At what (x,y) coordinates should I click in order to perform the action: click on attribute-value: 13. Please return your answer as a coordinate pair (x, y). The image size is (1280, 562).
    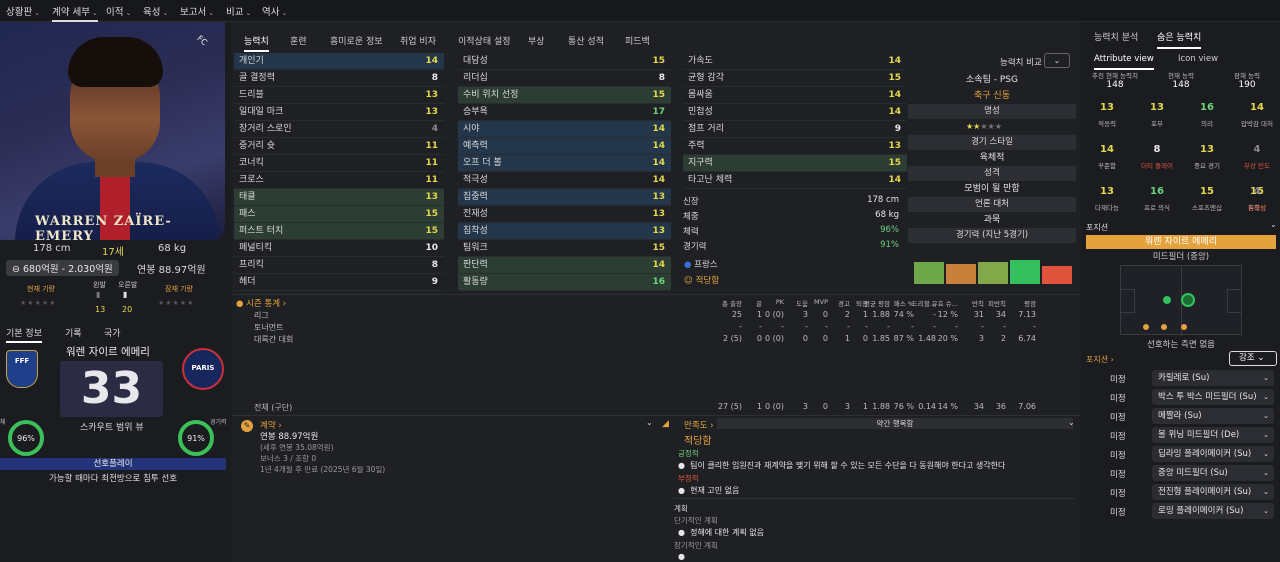
    Looking at the image, I should click on (658, 231).